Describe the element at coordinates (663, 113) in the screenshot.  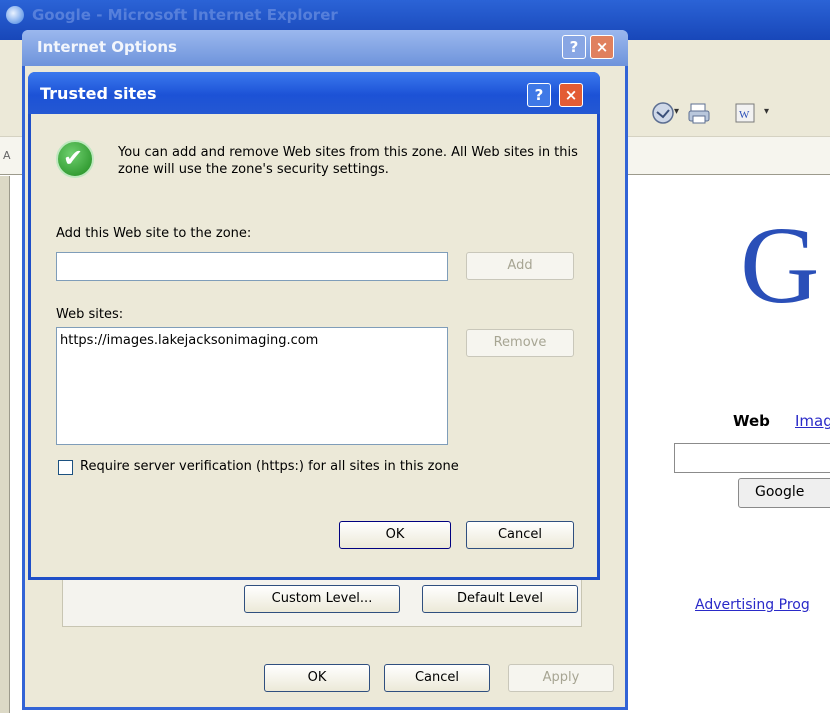
I see `mail-icon` at that location.